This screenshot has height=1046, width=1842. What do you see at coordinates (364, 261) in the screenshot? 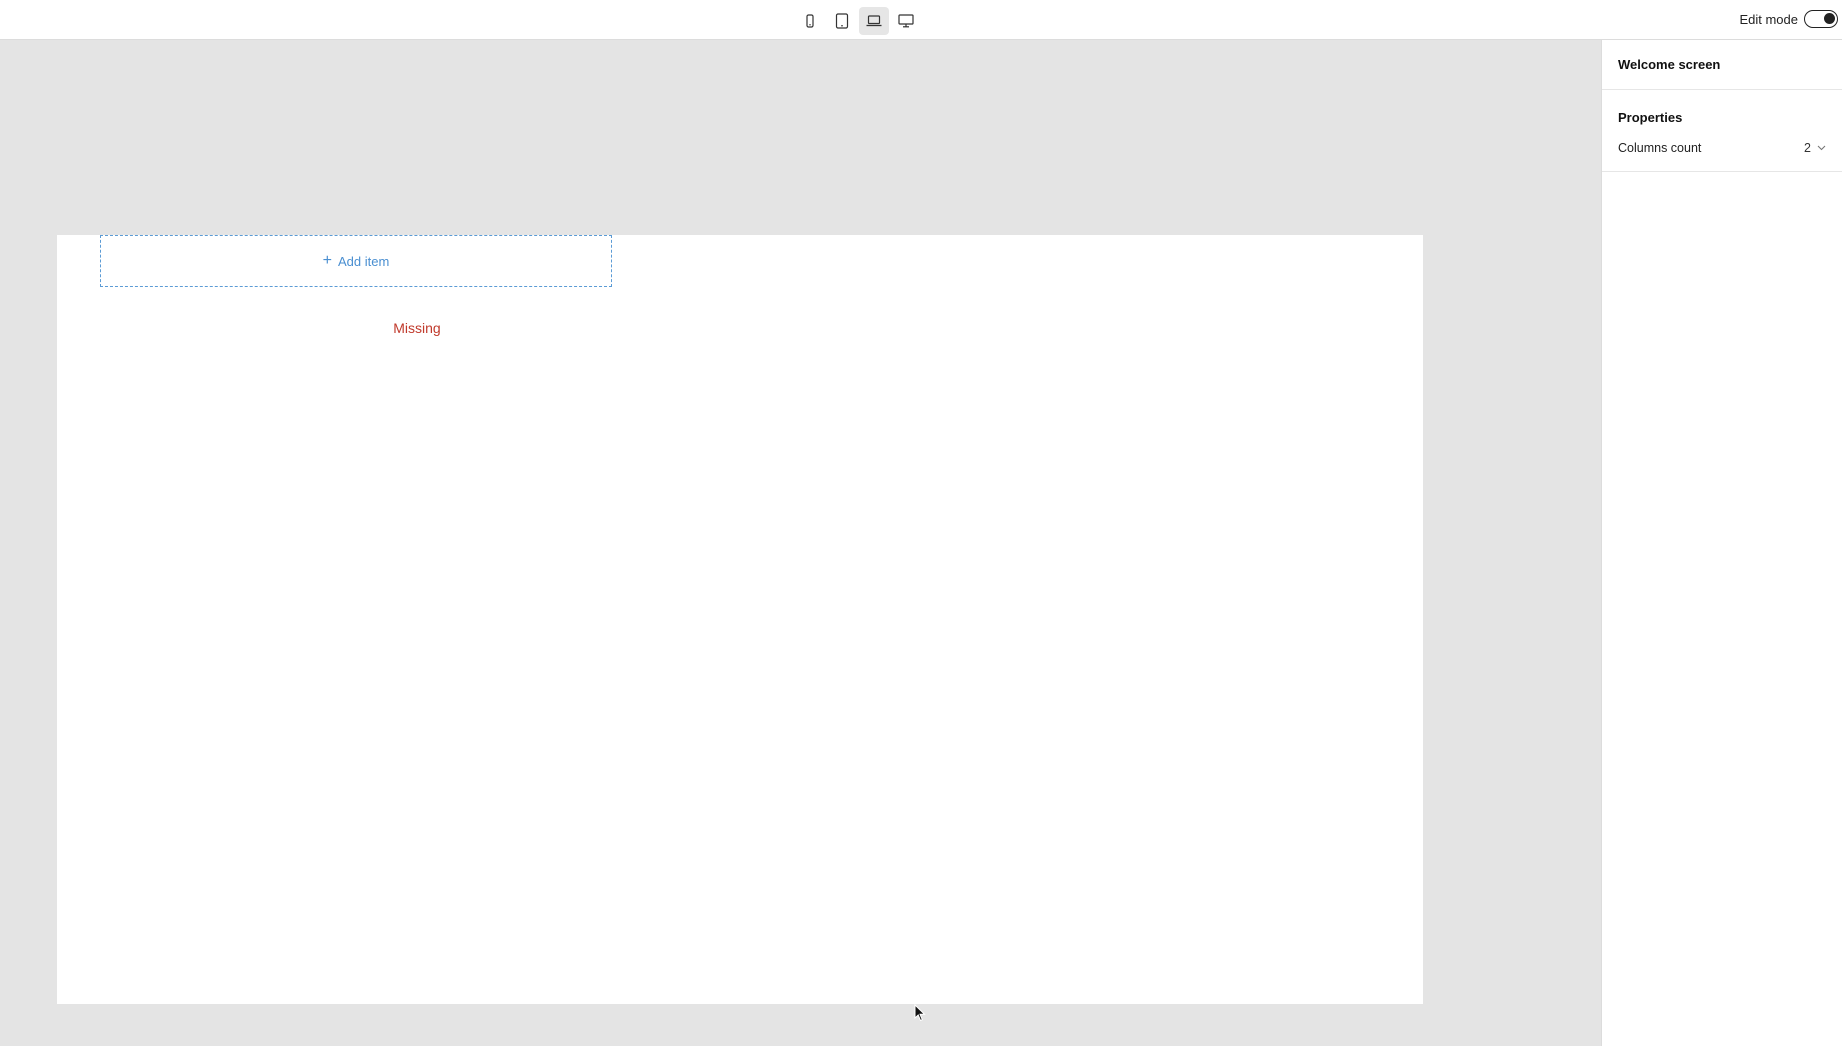
I see `add-item-label: Add item` at bounding box center [364, 261].